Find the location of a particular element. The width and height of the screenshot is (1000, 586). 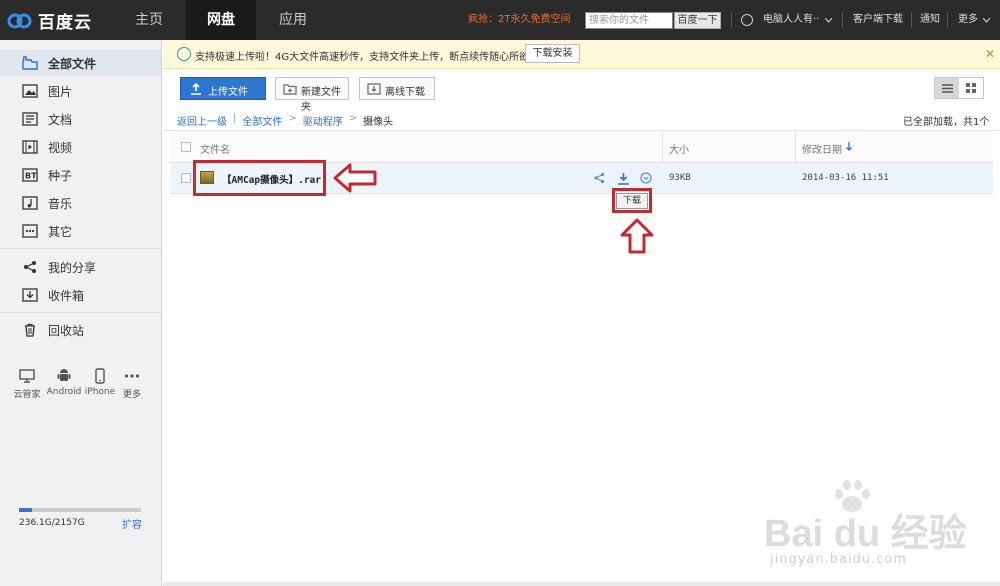

watermark-url: jingyan.baidu.com is located at coordinates (838, 559).